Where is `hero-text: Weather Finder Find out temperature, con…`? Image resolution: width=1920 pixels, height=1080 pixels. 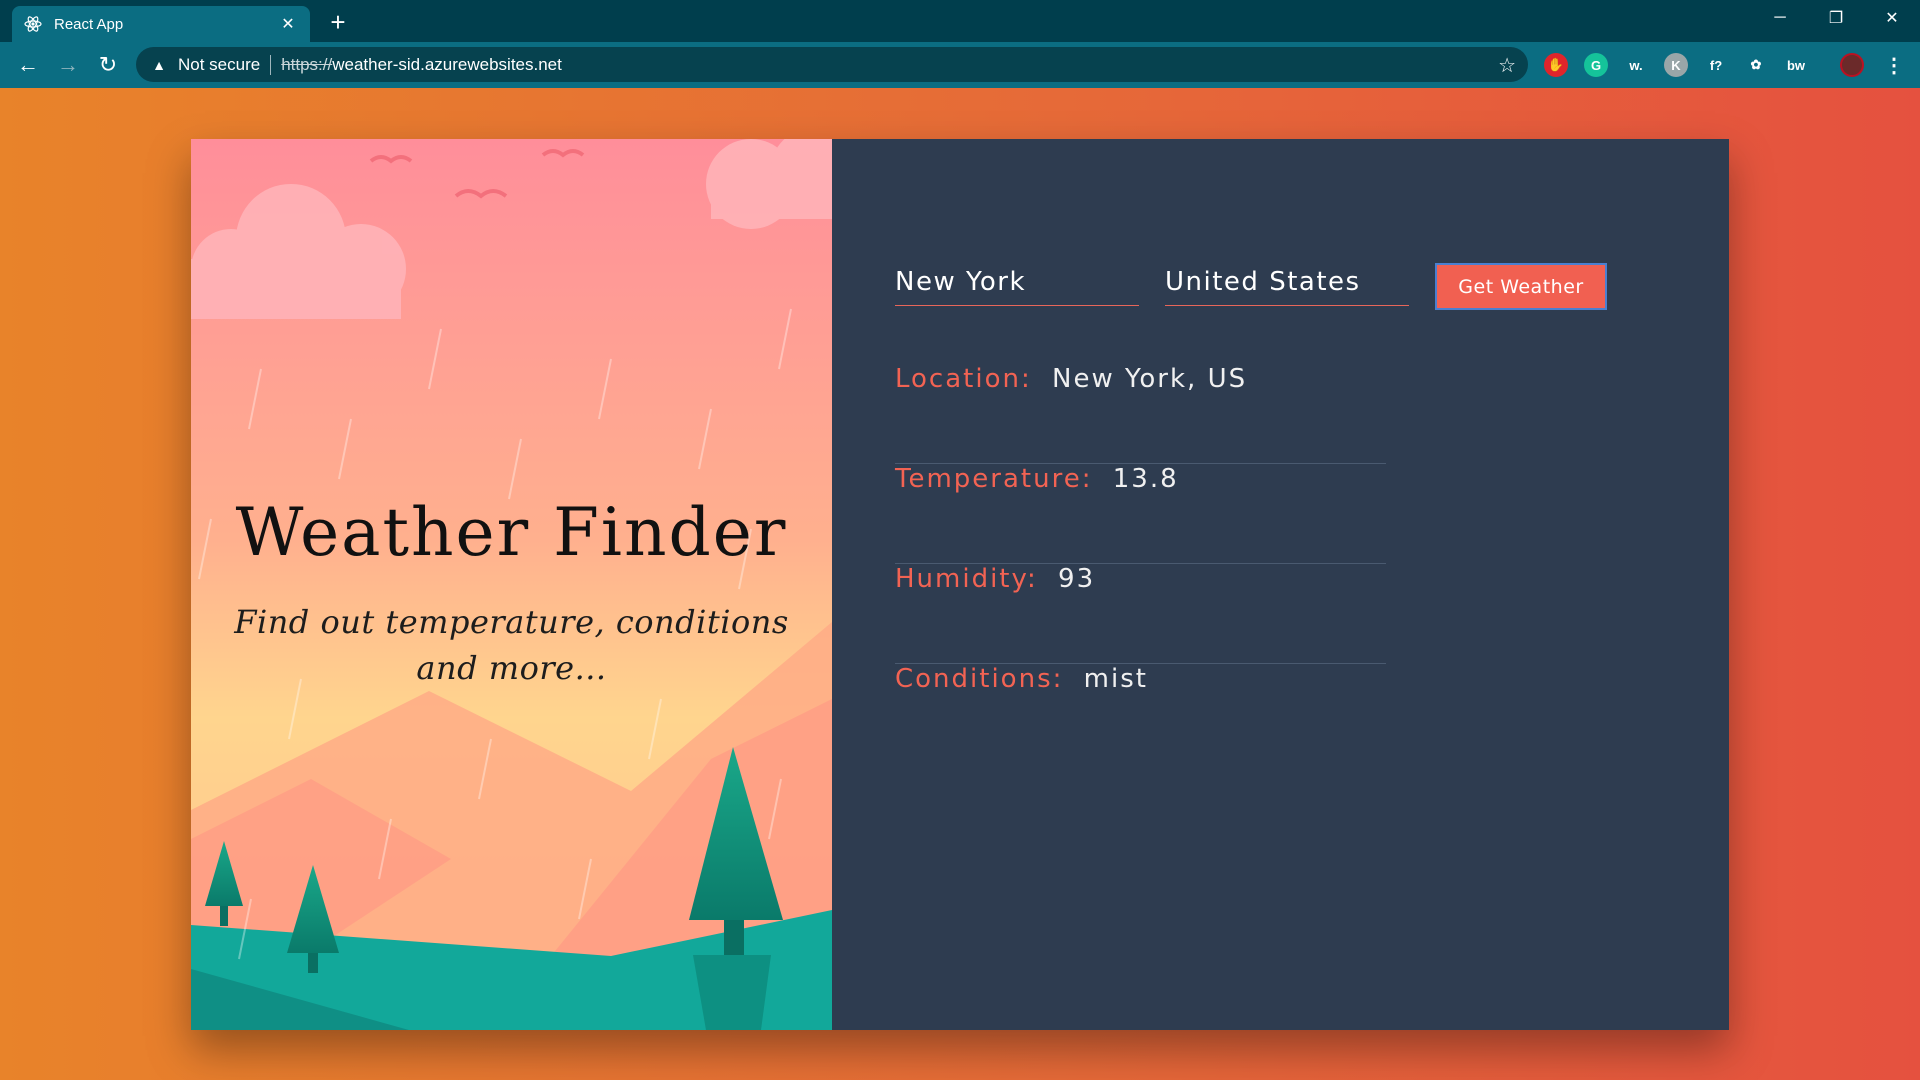
hero-text: Weather Finder Find out temperature, con… is located at coordinates (511, 592).